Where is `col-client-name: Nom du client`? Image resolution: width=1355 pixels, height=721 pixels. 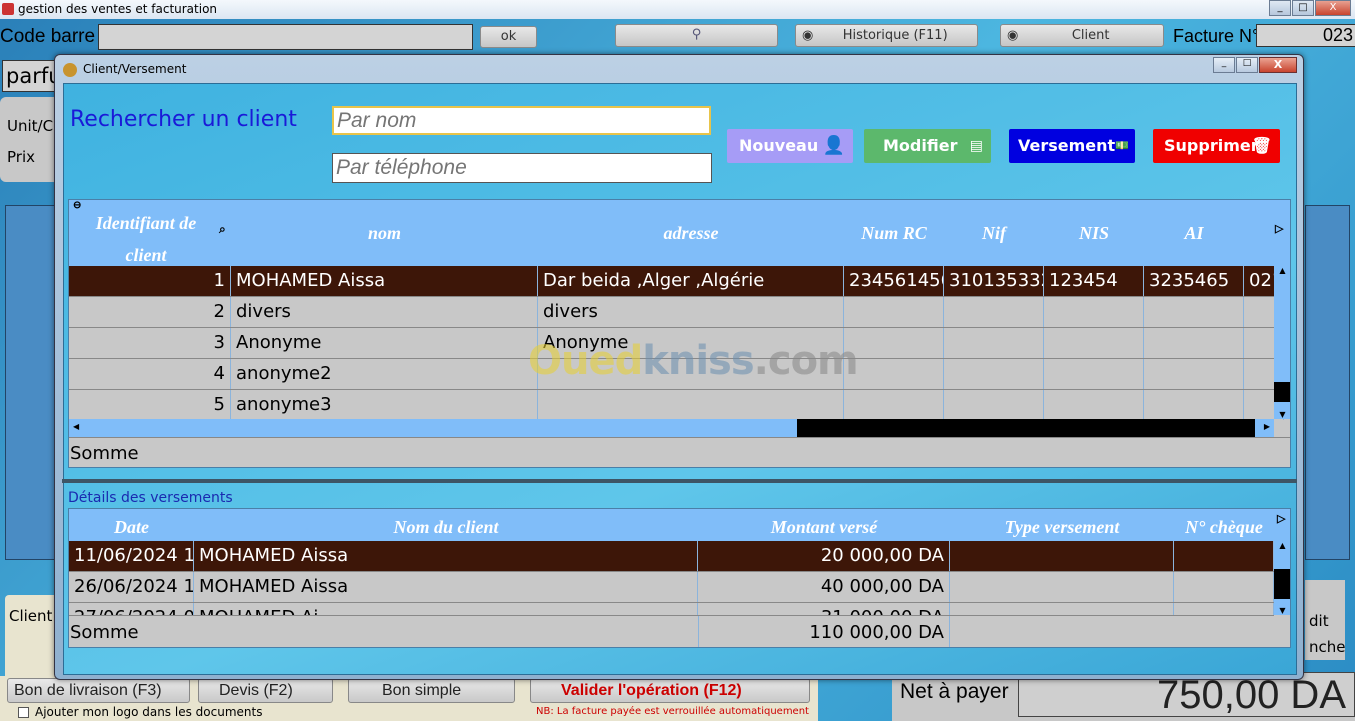 col-client-name: Nom du client is located at coordinates (446, 527).